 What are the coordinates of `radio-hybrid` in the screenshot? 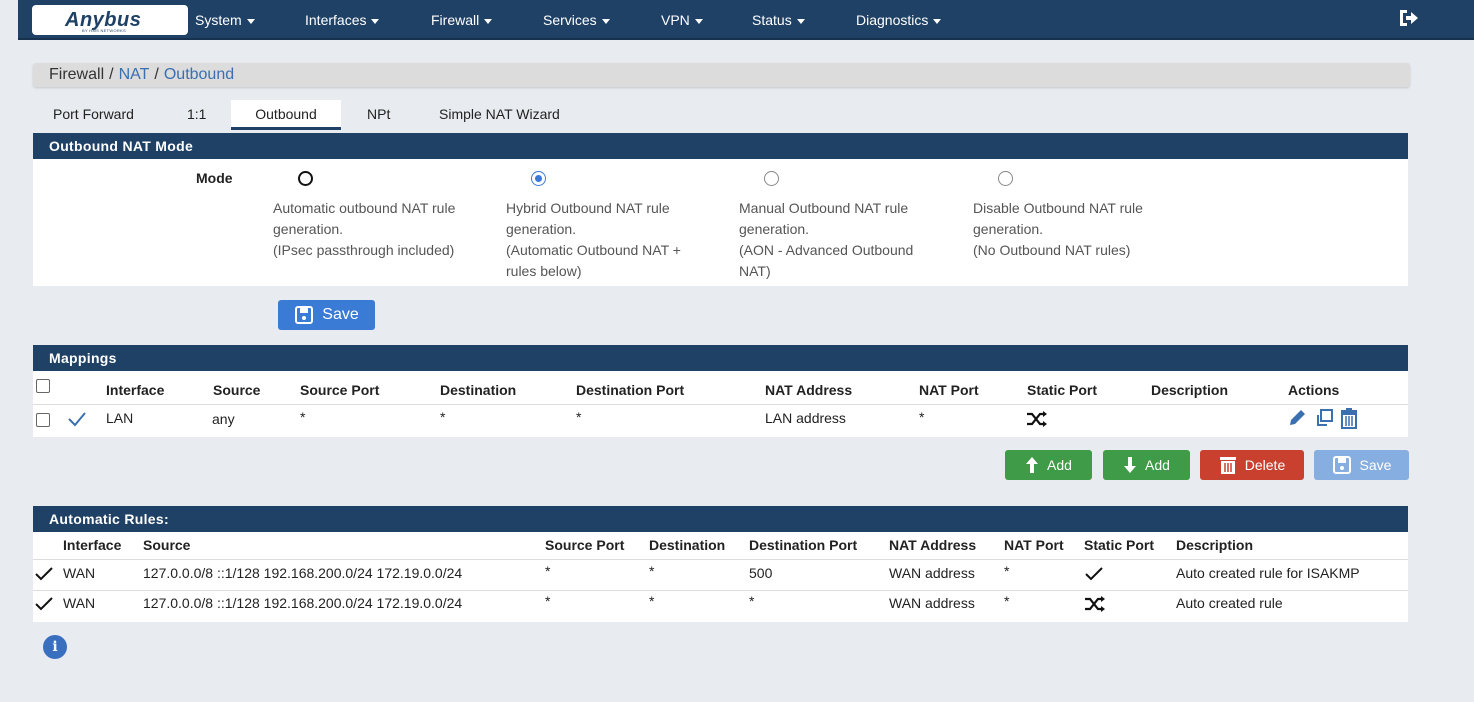 It's located at (538, 178).